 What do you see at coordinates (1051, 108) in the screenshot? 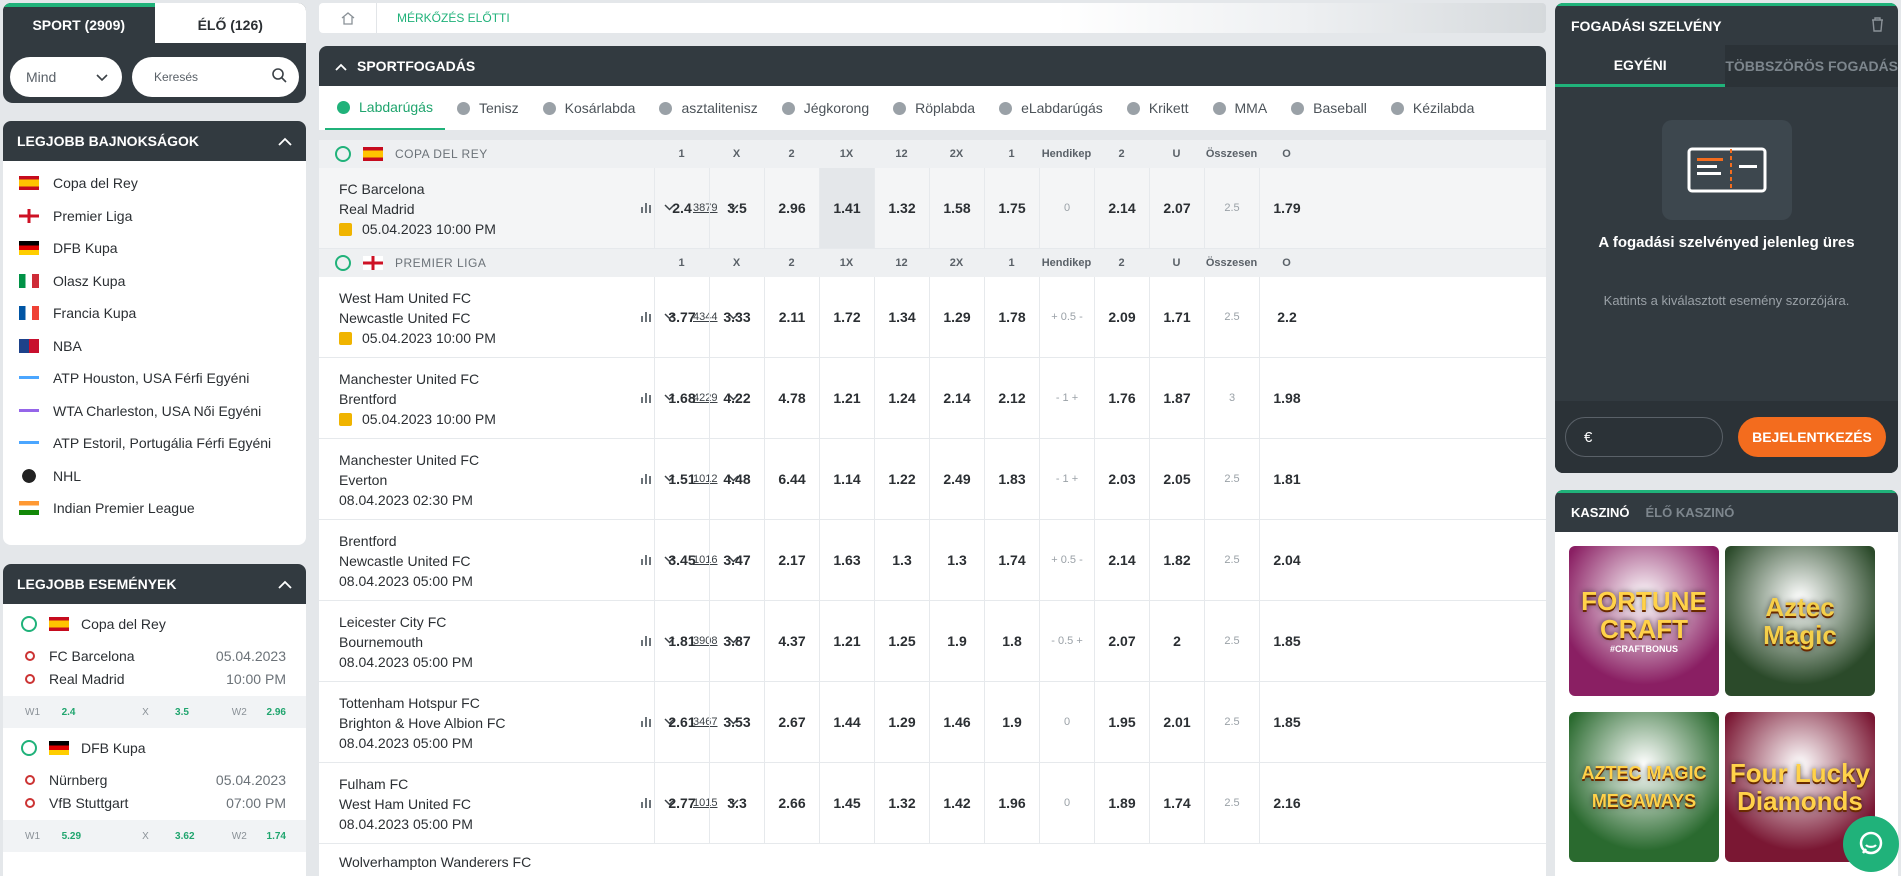
I see `sport-tab: eLabdarúgás` at bounding box center [1051, 108].